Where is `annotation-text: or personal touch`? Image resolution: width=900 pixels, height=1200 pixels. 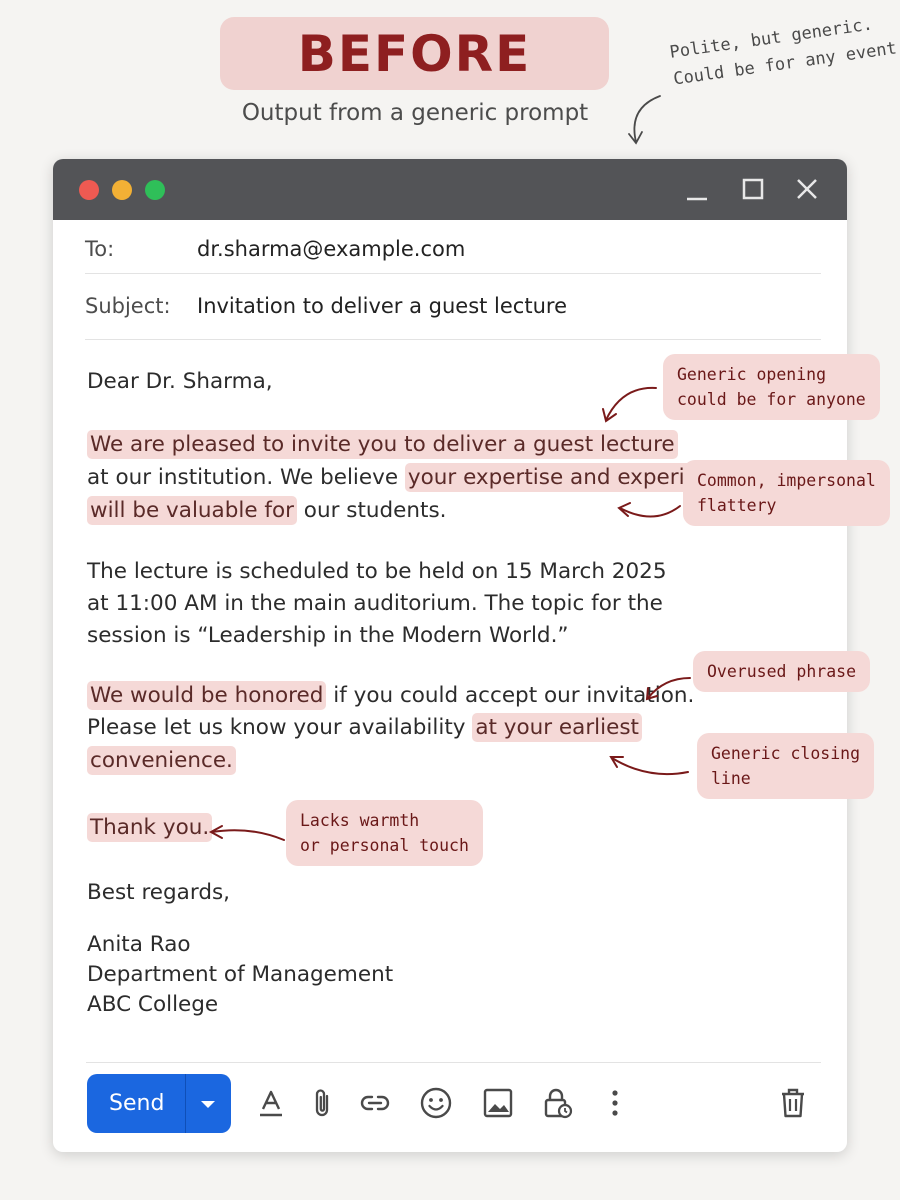
annotation-text: or personal touch is located at coordinates (384, 845).